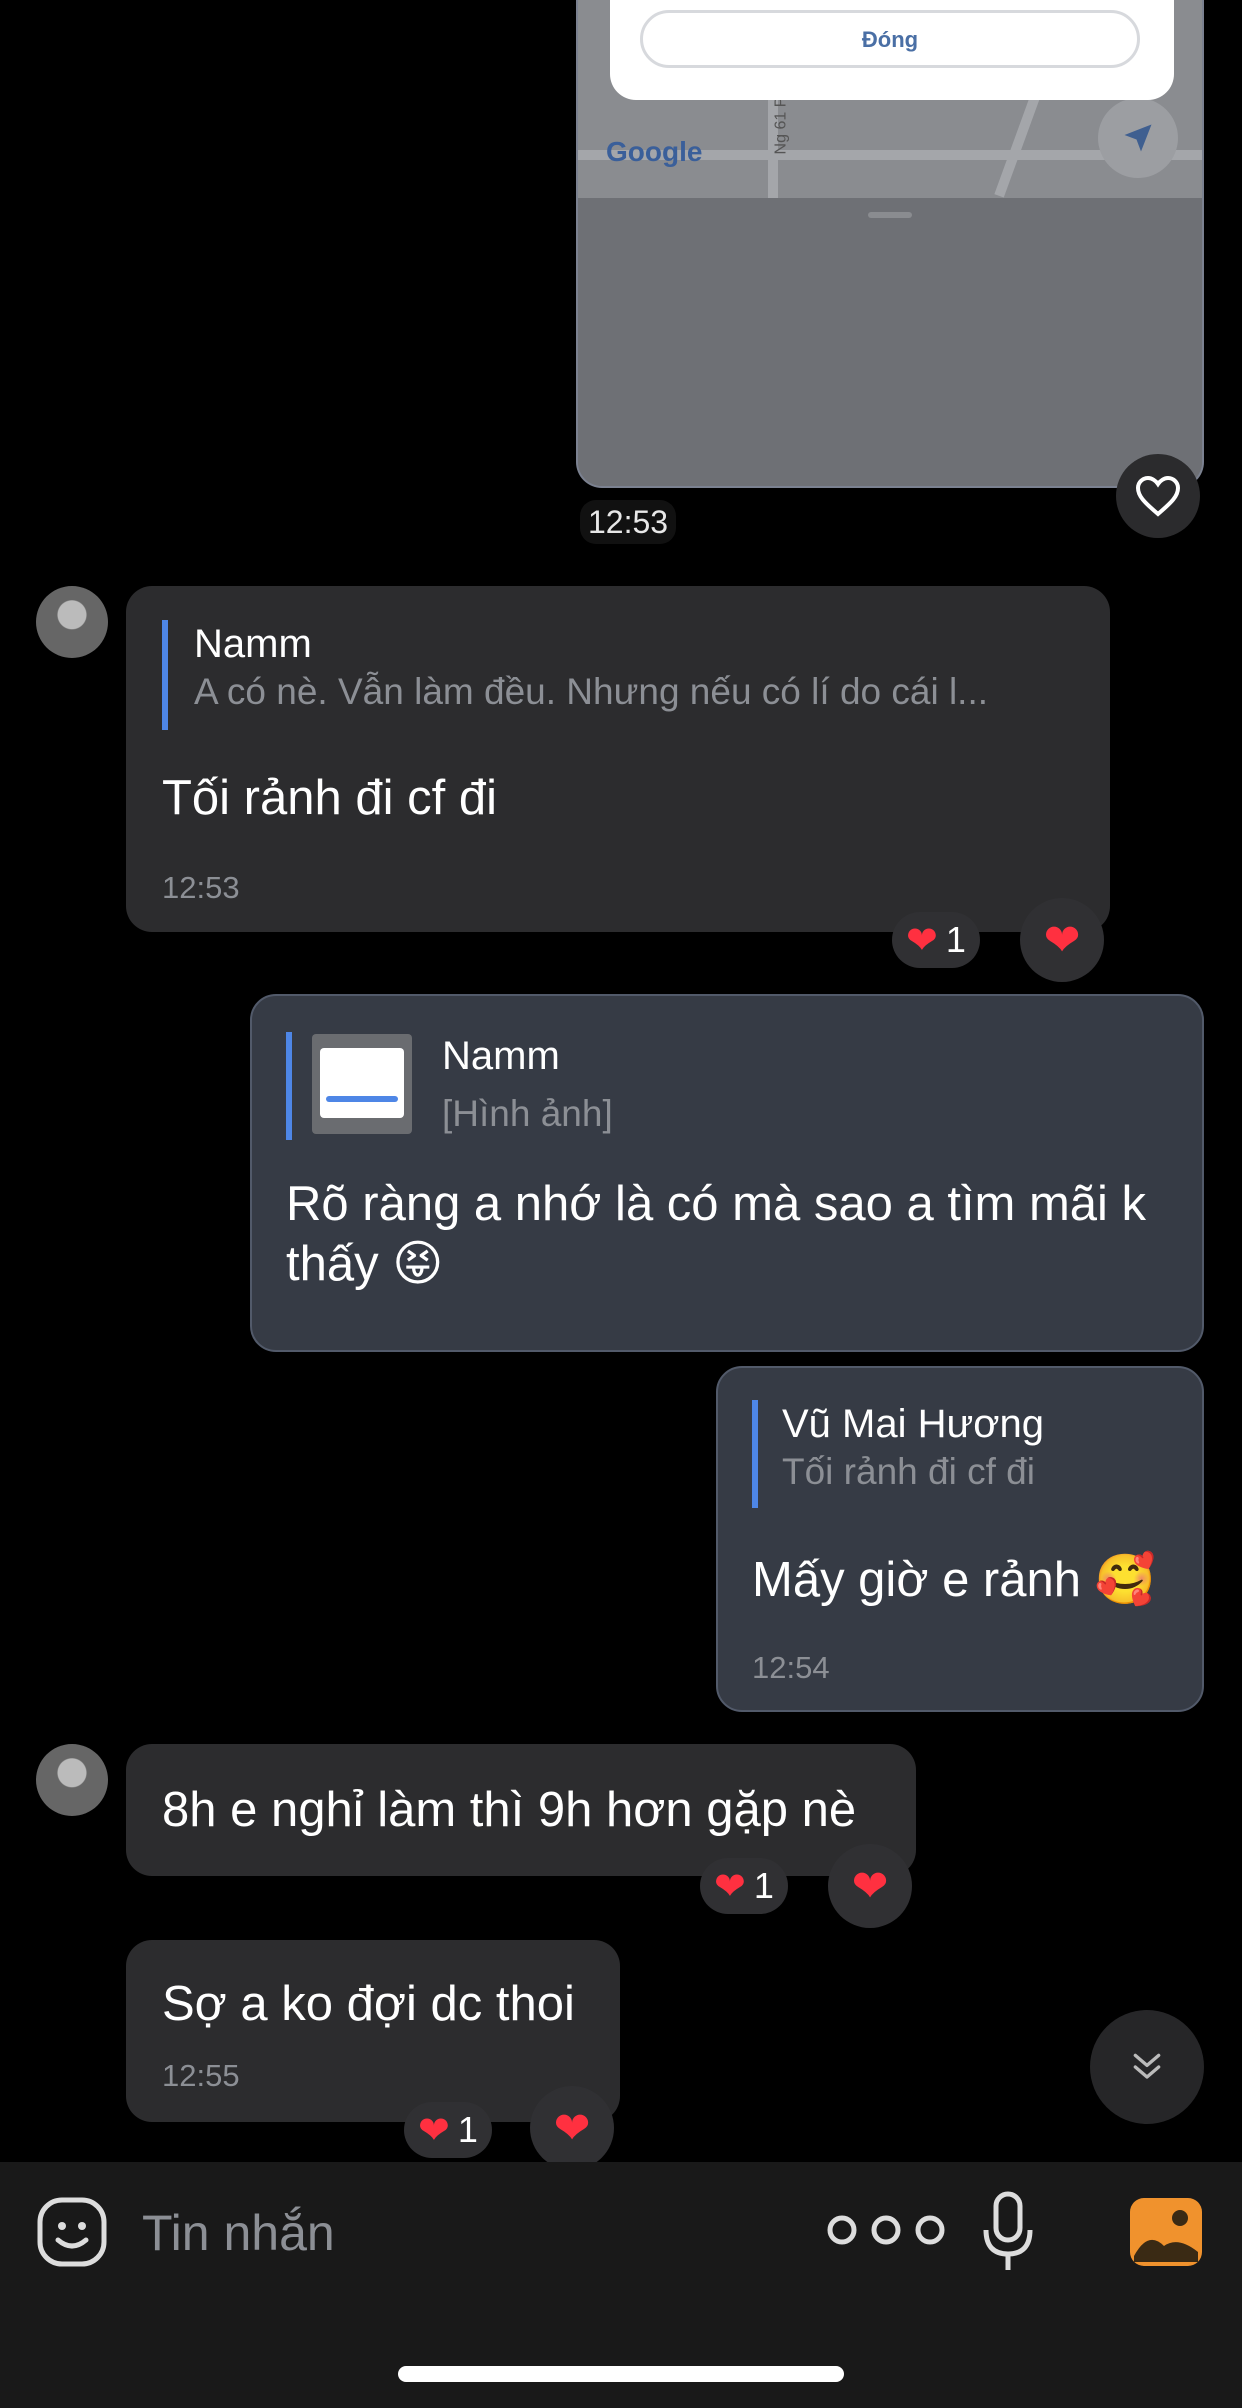 The image size is (1242, 2408). Describe the element at coordinates (729, 1086) in the screenshot. I see `reply-quote: Namm [Hình ảnh]` at that location.